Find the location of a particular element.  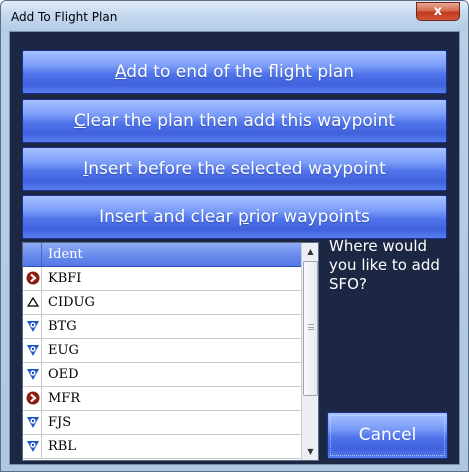

add-to-end-button: Add to end of the flight plan is located at coordinates (234, 72).